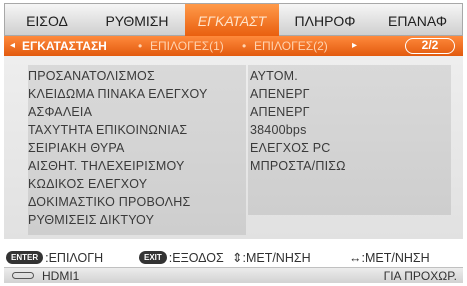 The height and width of the screenshot is (286, 467). What do you see at coordinates (76, 148) in the screenshot?
I see `setting-serial-port: ΣΕΙΡΙΑΚΗ ΘΥΡΑ` at bounding box center [76, 148].